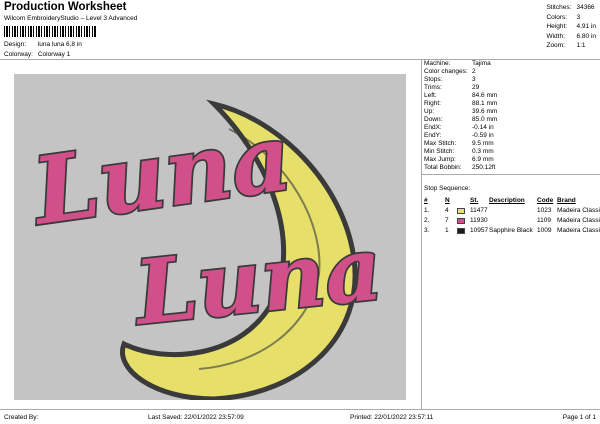  What do you see at coordinates (578, 17) in the screenshot?
I see `stat-value: 3` at bounding box center [578, 17].